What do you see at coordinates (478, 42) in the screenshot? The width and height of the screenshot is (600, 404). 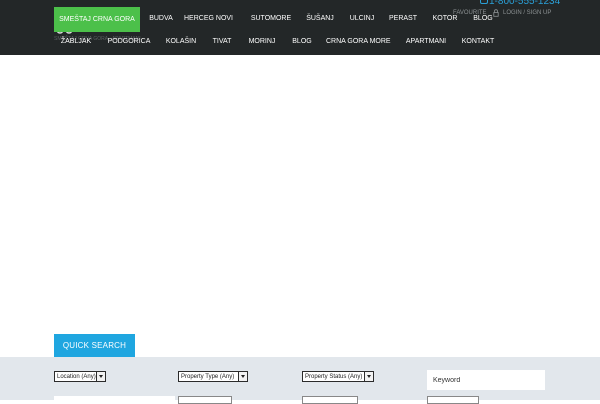 I see `nav-item-kontakt: KONTAKT` at bounding box center [478, 42].